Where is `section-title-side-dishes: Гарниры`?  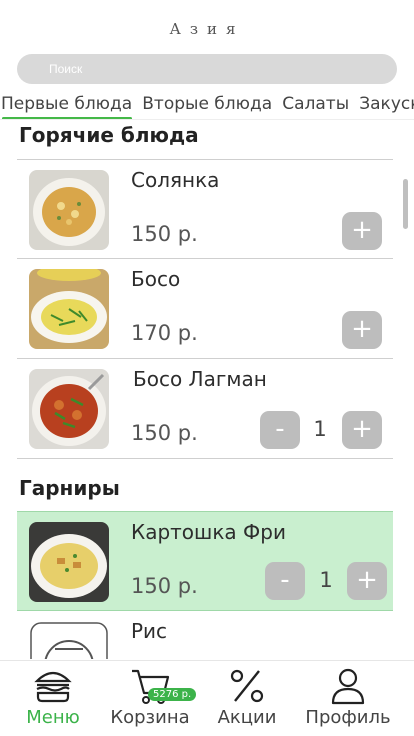 section-title-side-dishes: Гарниры is located at coordinates (69, 488).